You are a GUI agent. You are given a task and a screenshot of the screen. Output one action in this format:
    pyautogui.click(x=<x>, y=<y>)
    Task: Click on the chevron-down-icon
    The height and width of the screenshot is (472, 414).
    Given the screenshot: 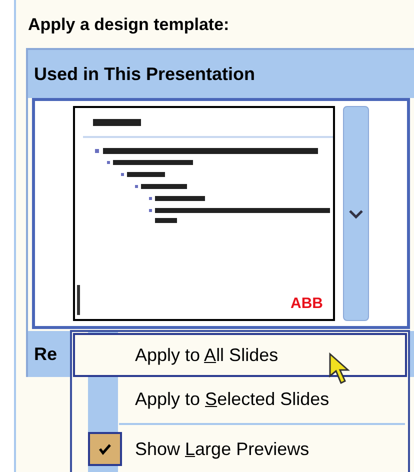 What is the action you would take?
    pyautogui.click(x=356, y=213)
    